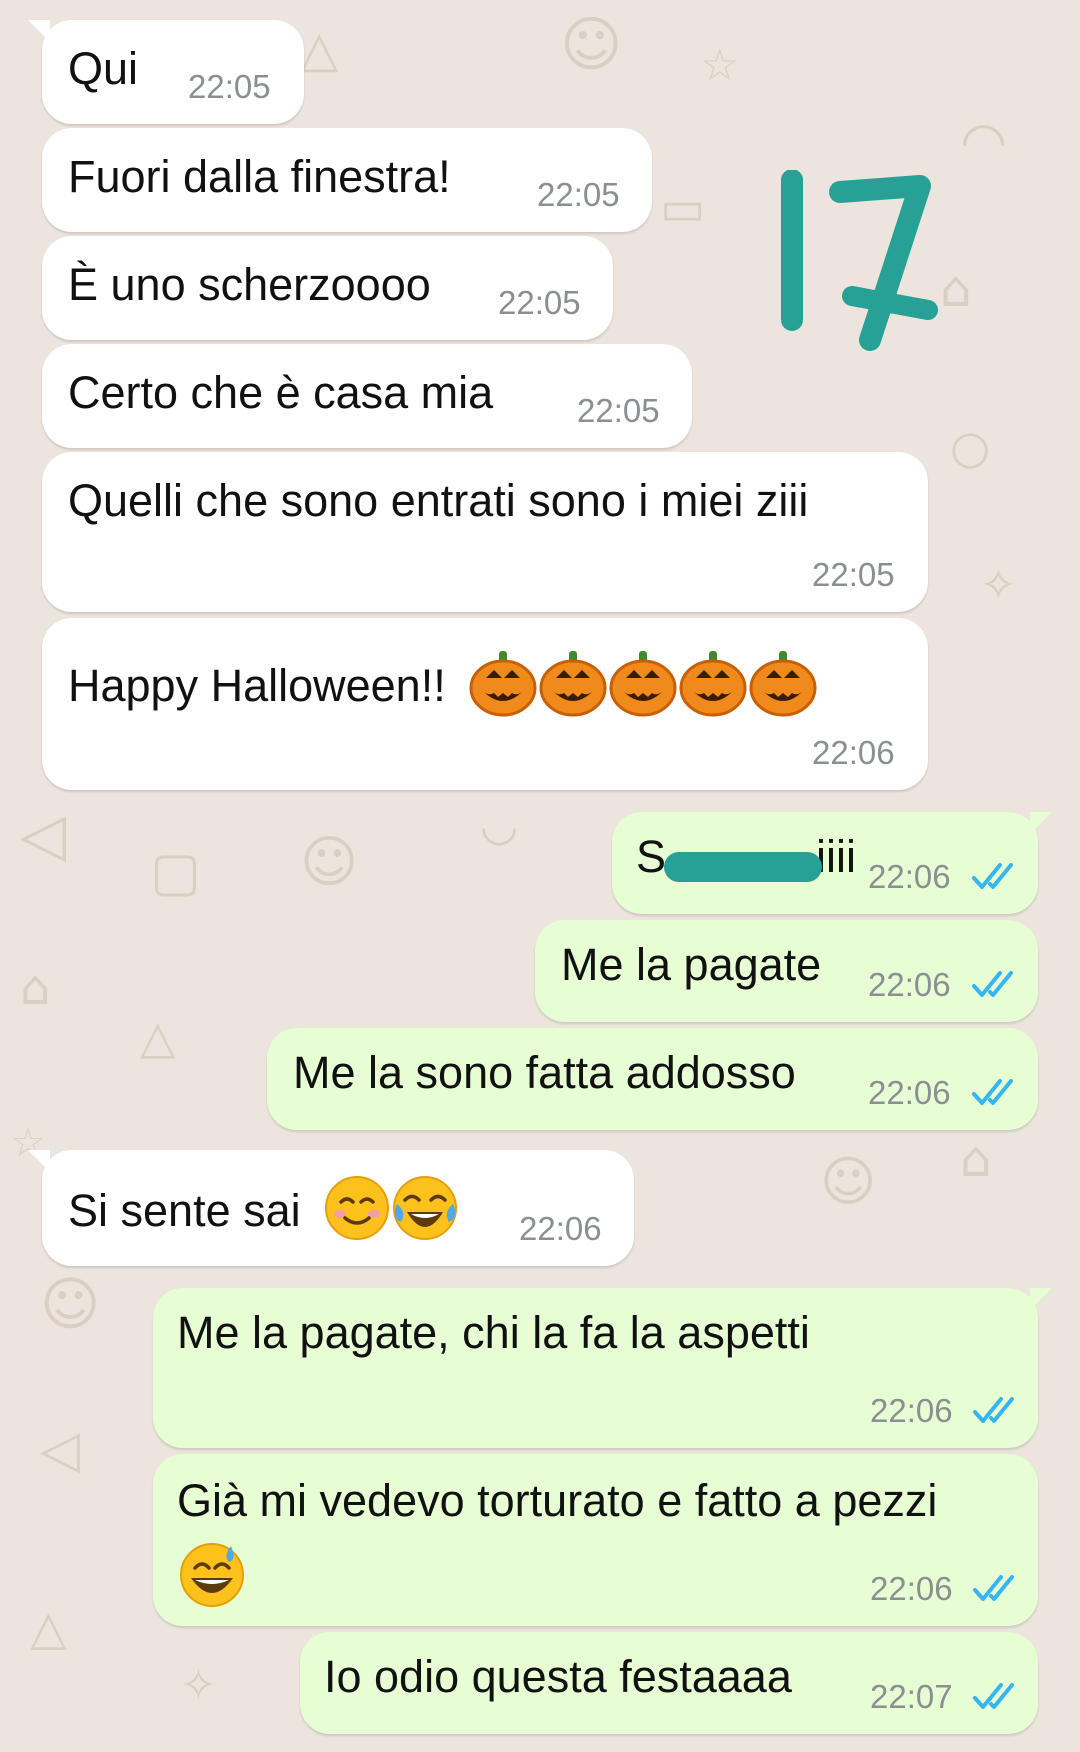 This screenshot has width=1080, height=1752. What do you see at coordinates (558, 1676) in the screenshot?
I see `message-text: Io odio questa festaaaa` at bounding box center [558, 1676].